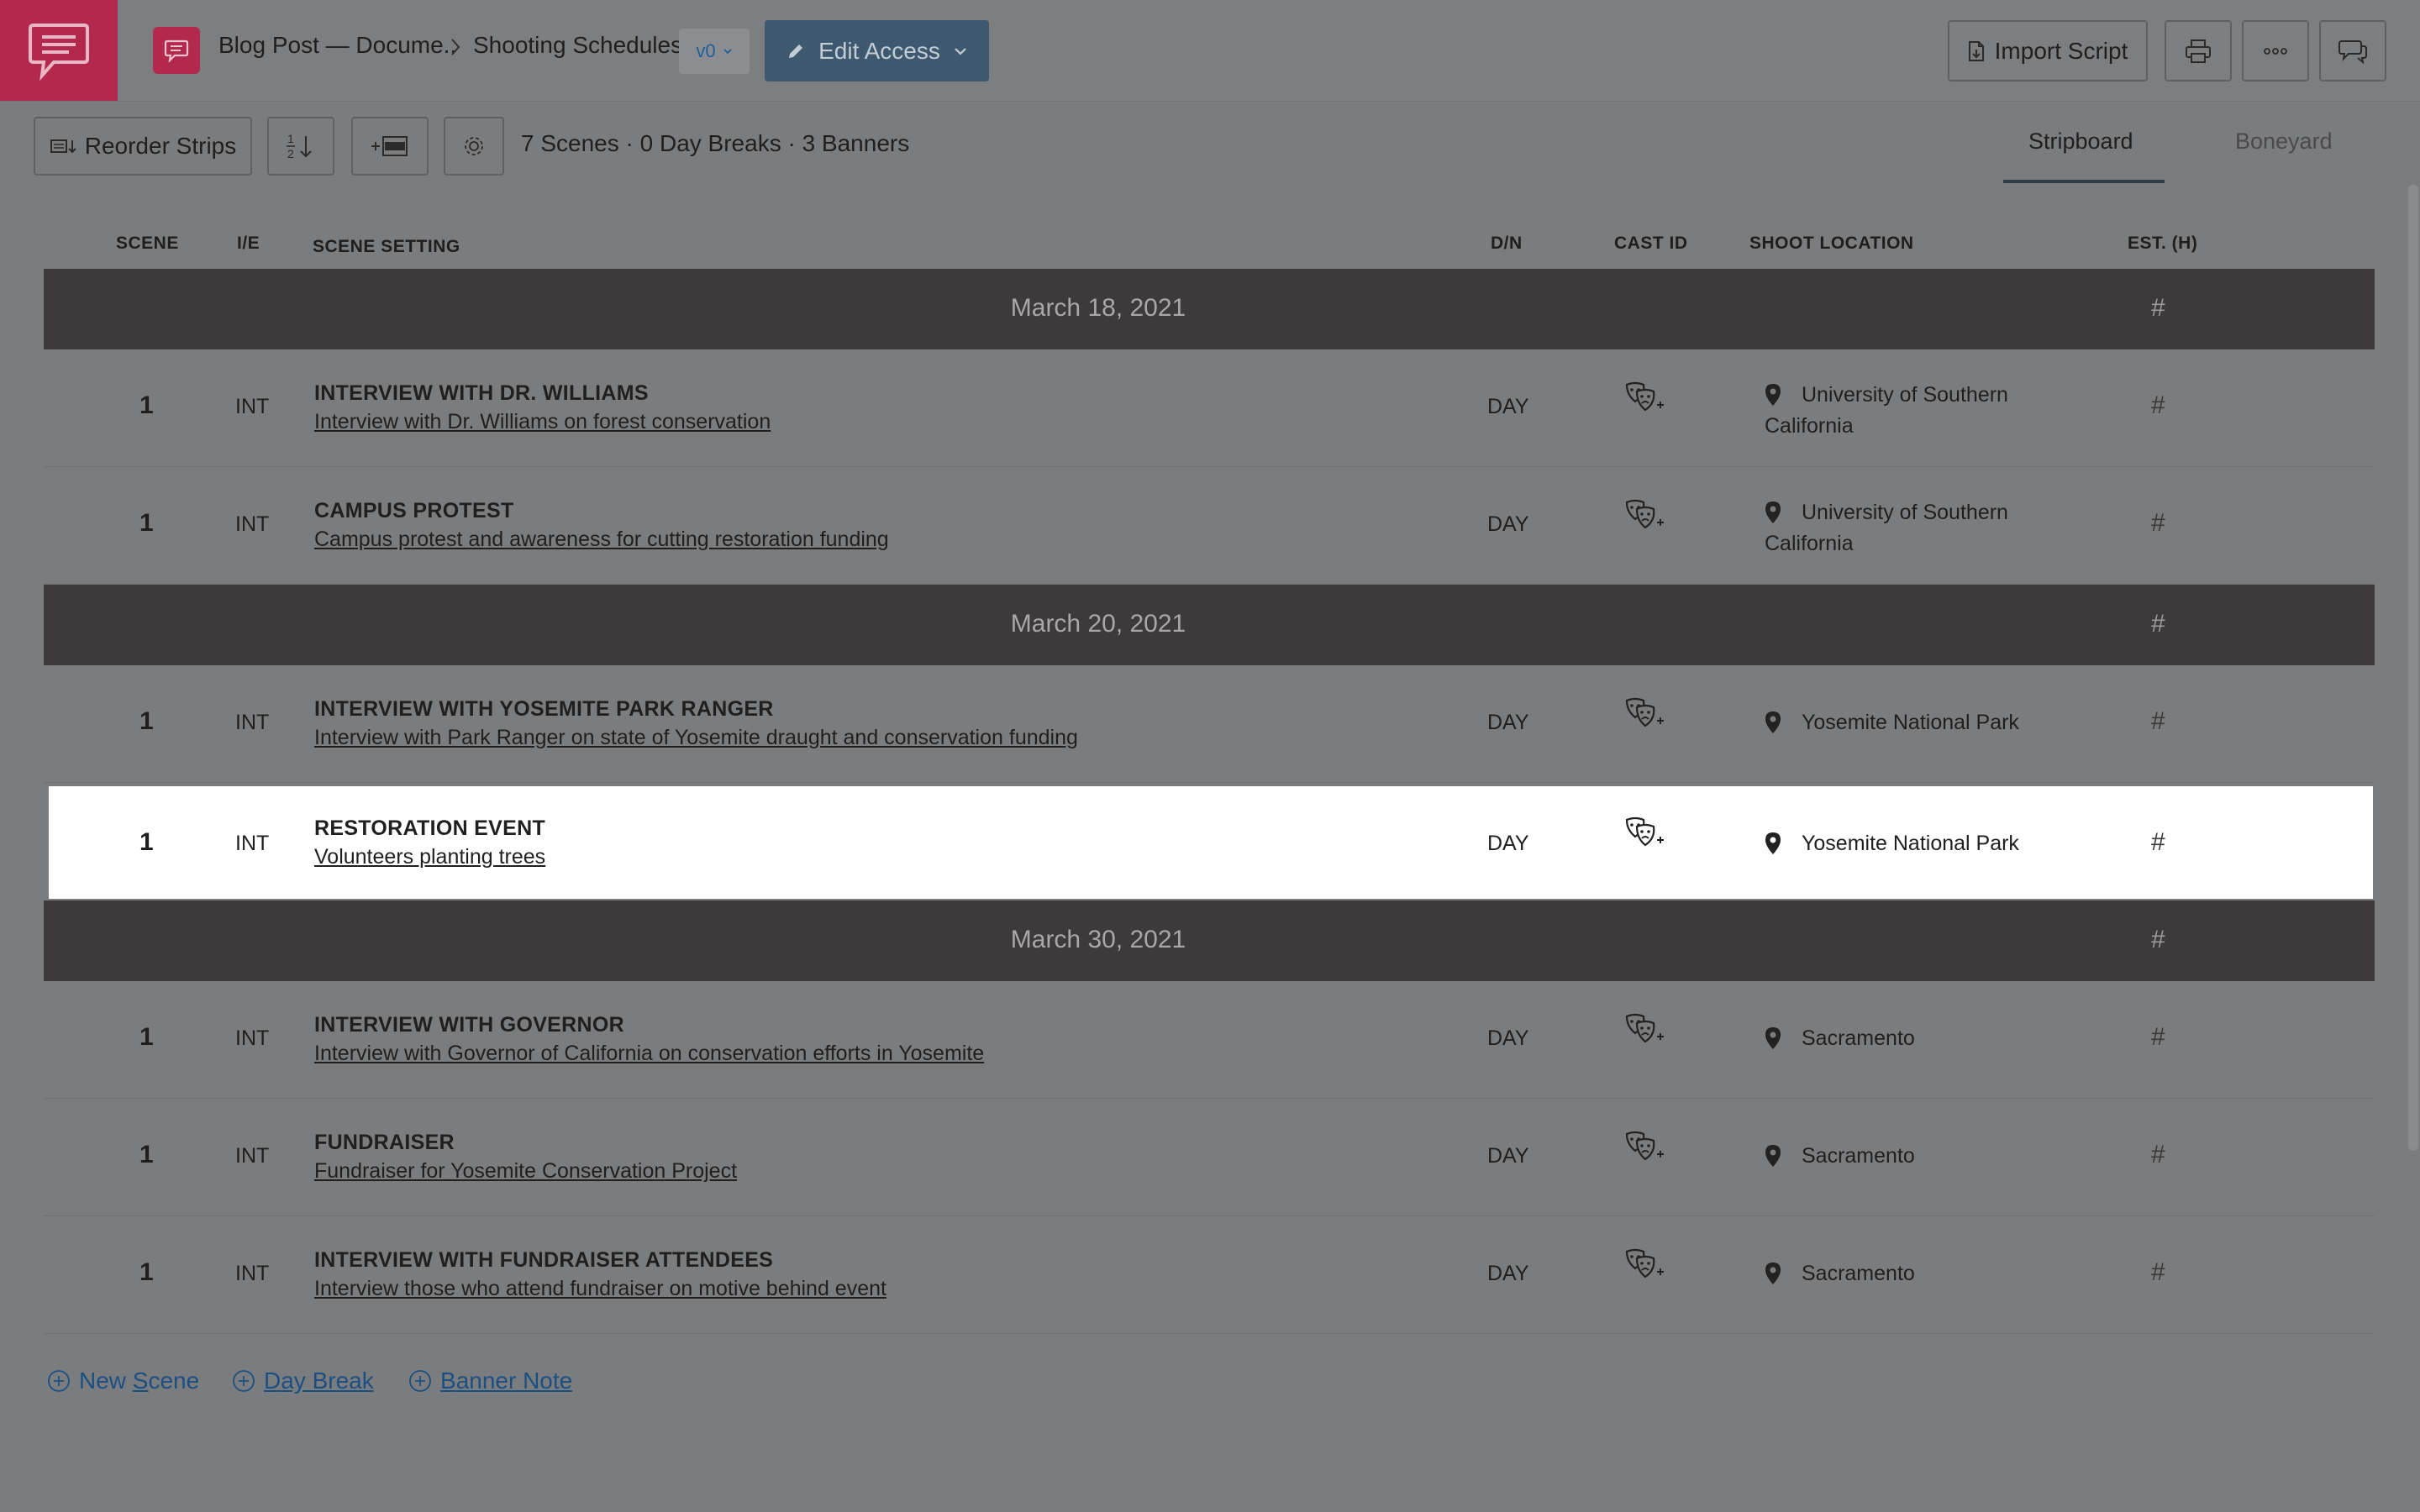 The height and width of the screenshot is (1512, 2420). I want to click on day-banner: March 18, 2021 #, so click(1209, 309).